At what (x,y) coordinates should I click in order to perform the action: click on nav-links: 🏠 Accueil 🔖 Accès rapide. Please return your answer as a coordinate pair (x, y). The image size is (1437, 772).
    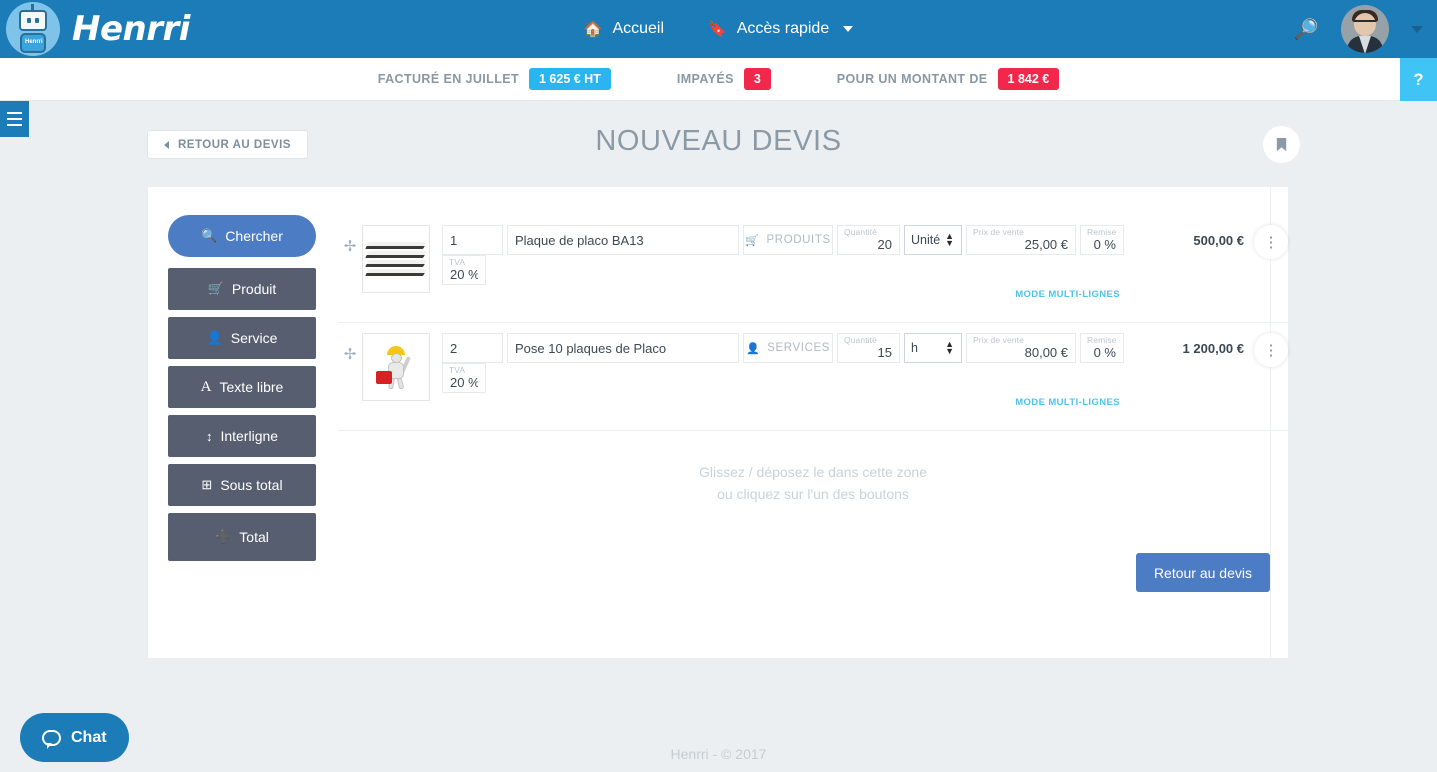
    Looking at the image, I should click on (718, 29).